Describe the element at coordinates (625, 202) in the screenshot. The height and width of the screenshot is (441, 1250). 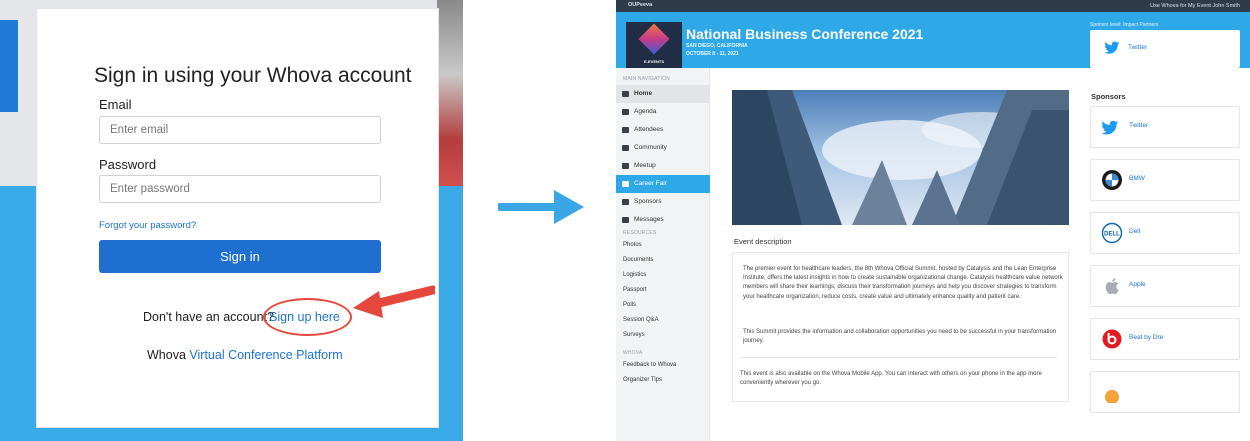
I see `building-icon` at that location.